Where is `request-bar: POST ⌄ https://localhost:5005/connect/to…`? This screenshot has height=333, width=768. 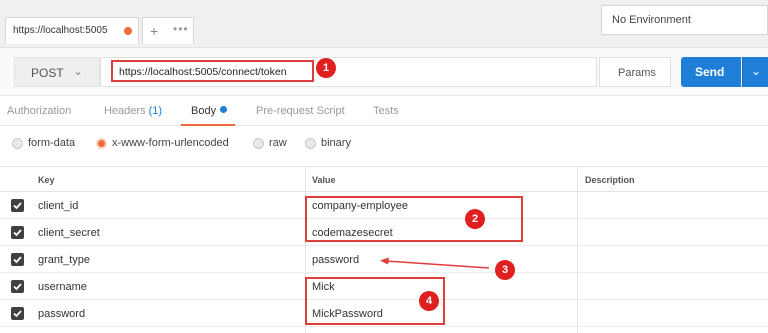 request-bar: POST ⌄ https://localhost:5005/connect/to… is located at coordinates (384, 72).